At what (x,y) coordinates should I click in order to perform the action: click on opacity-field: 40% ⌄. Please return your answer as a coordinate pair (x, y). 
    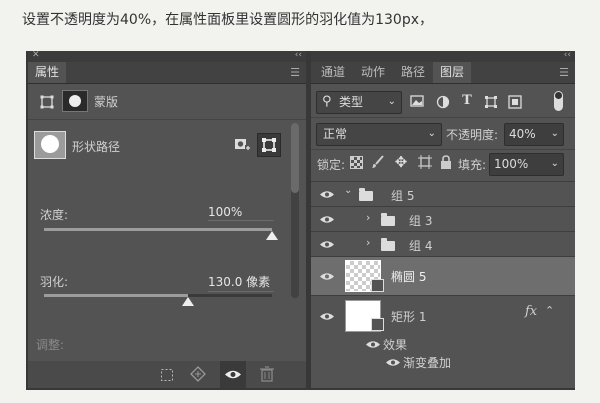
    Looking at the image, I should click on (534, 134).